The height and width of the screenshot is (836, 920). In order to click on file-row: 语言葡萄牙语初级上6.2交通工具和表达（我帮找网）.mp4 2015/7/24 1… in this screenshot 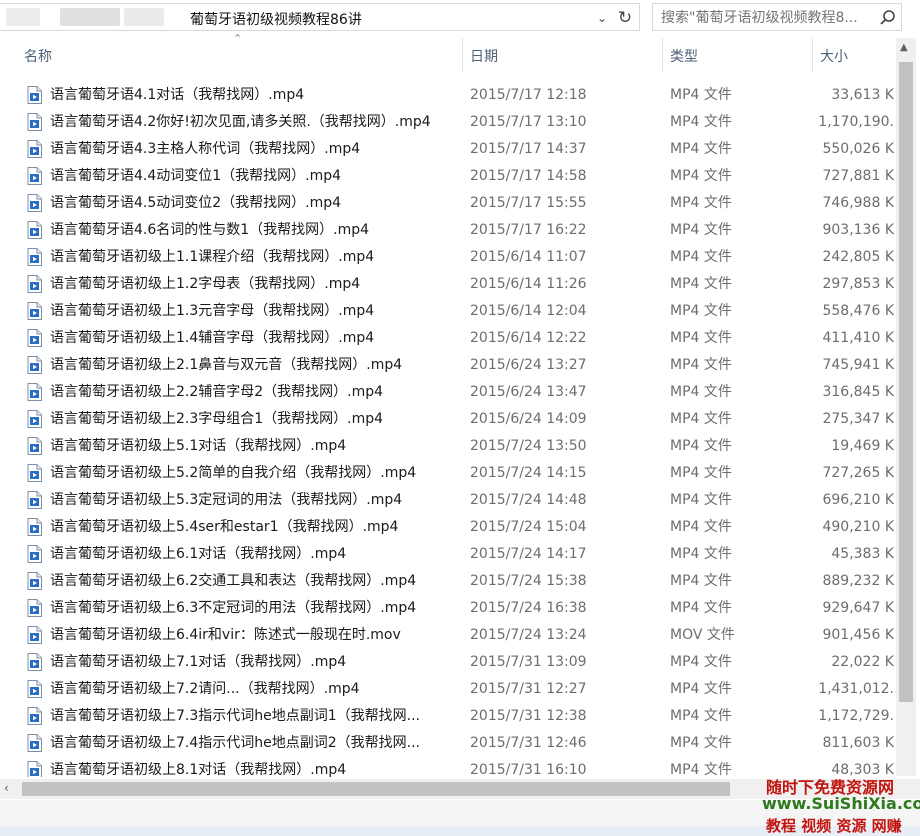, I will do `click(448, 581)`.